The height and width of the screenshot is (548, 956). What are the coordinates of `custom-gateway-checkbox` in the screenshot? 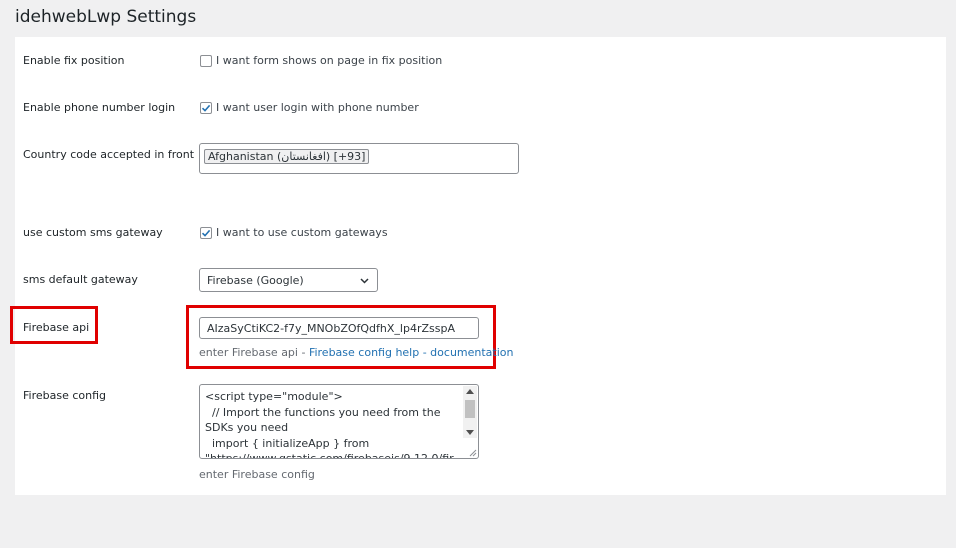 It's located at (206, 232).